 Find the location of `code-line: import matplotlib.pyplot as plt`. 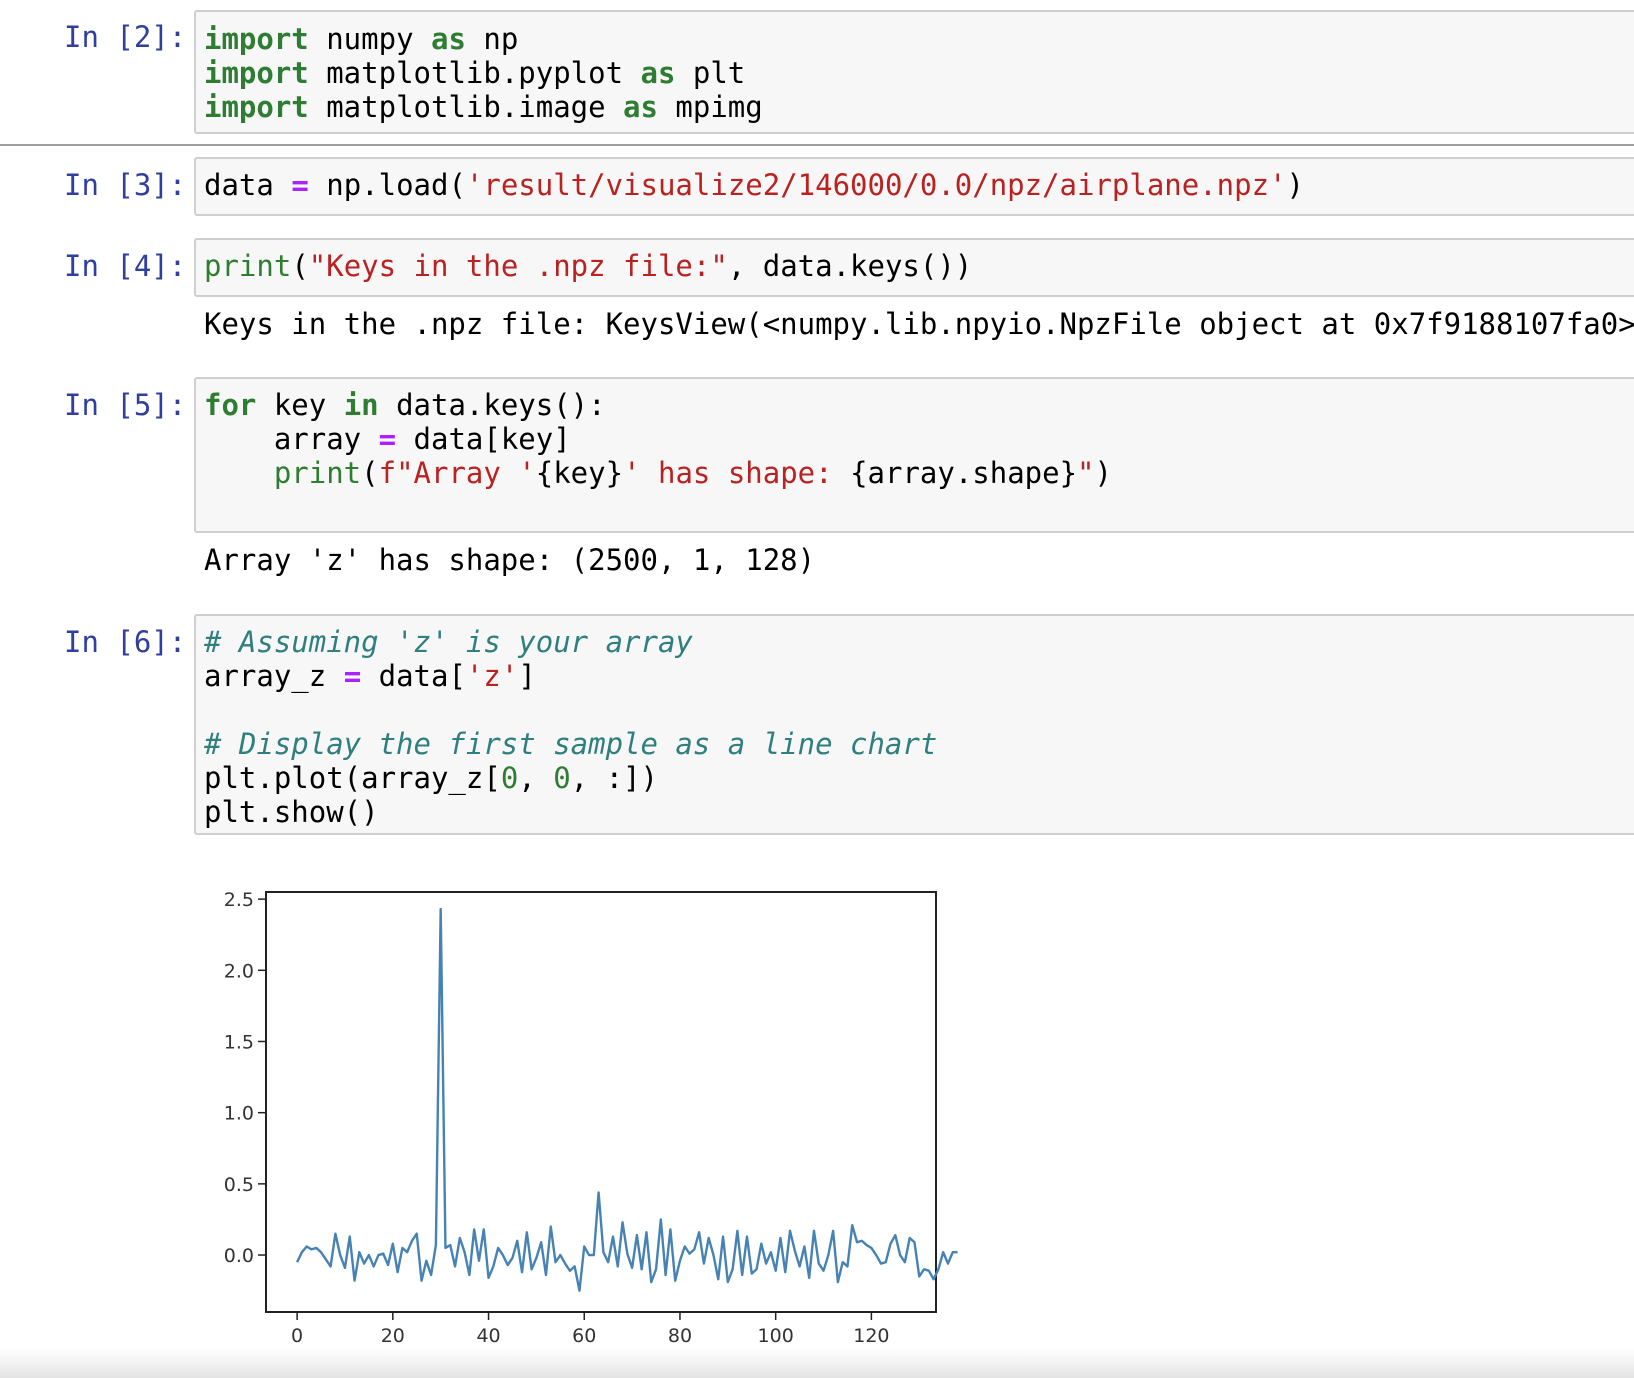

code-line: import matplotlib.pyplot as plt is located at coordinates (483, 73).